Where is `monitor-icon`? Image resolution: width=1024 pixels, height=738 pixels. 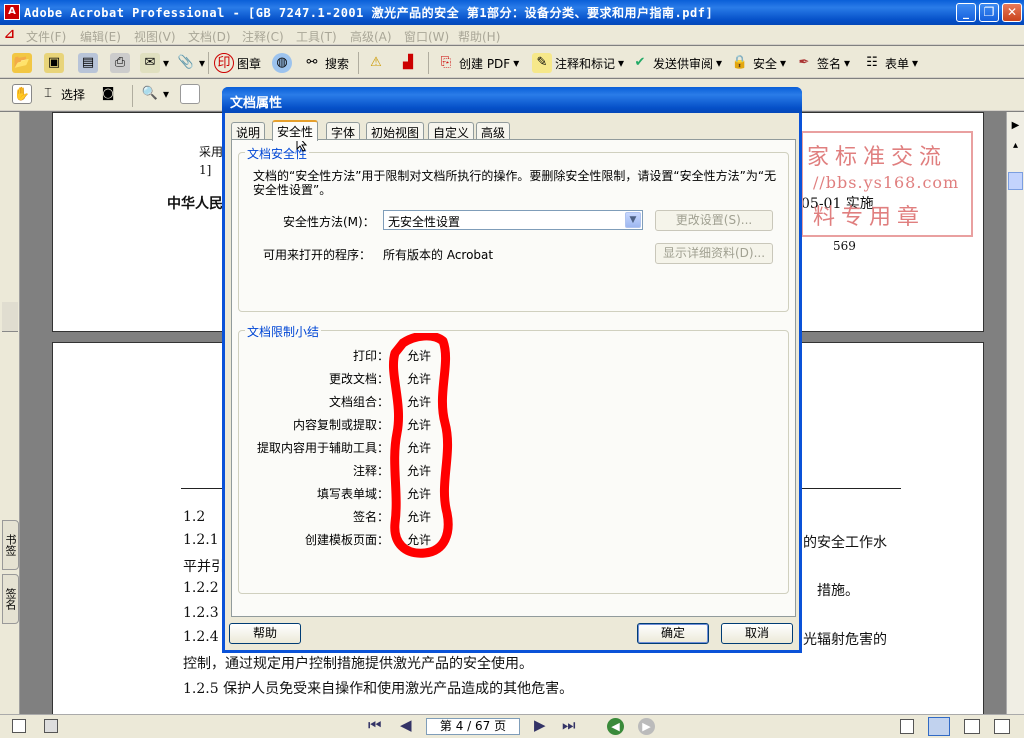
monitor-icon is located at coordinates (19, 726).